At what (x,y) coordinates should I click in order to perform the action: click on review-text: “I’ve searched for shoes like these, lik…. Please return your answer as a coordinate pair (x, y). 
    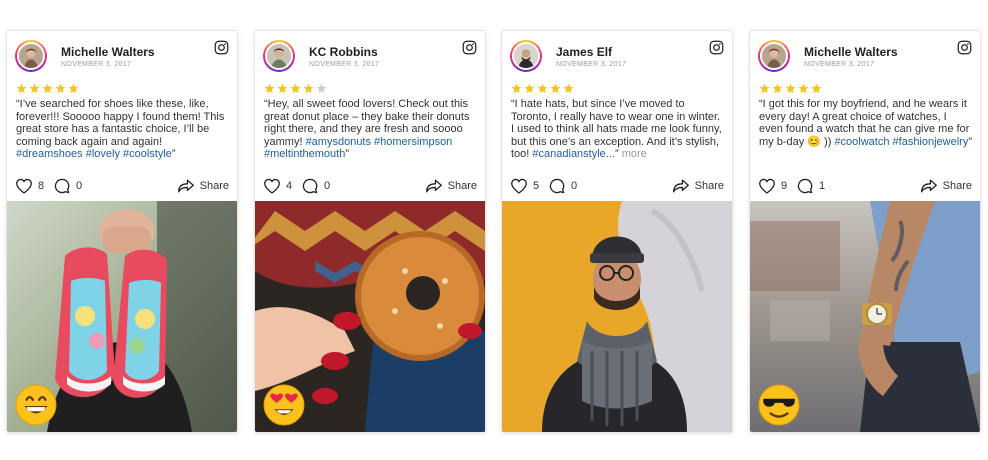
    Looking at the image, I should click on (120, 129).